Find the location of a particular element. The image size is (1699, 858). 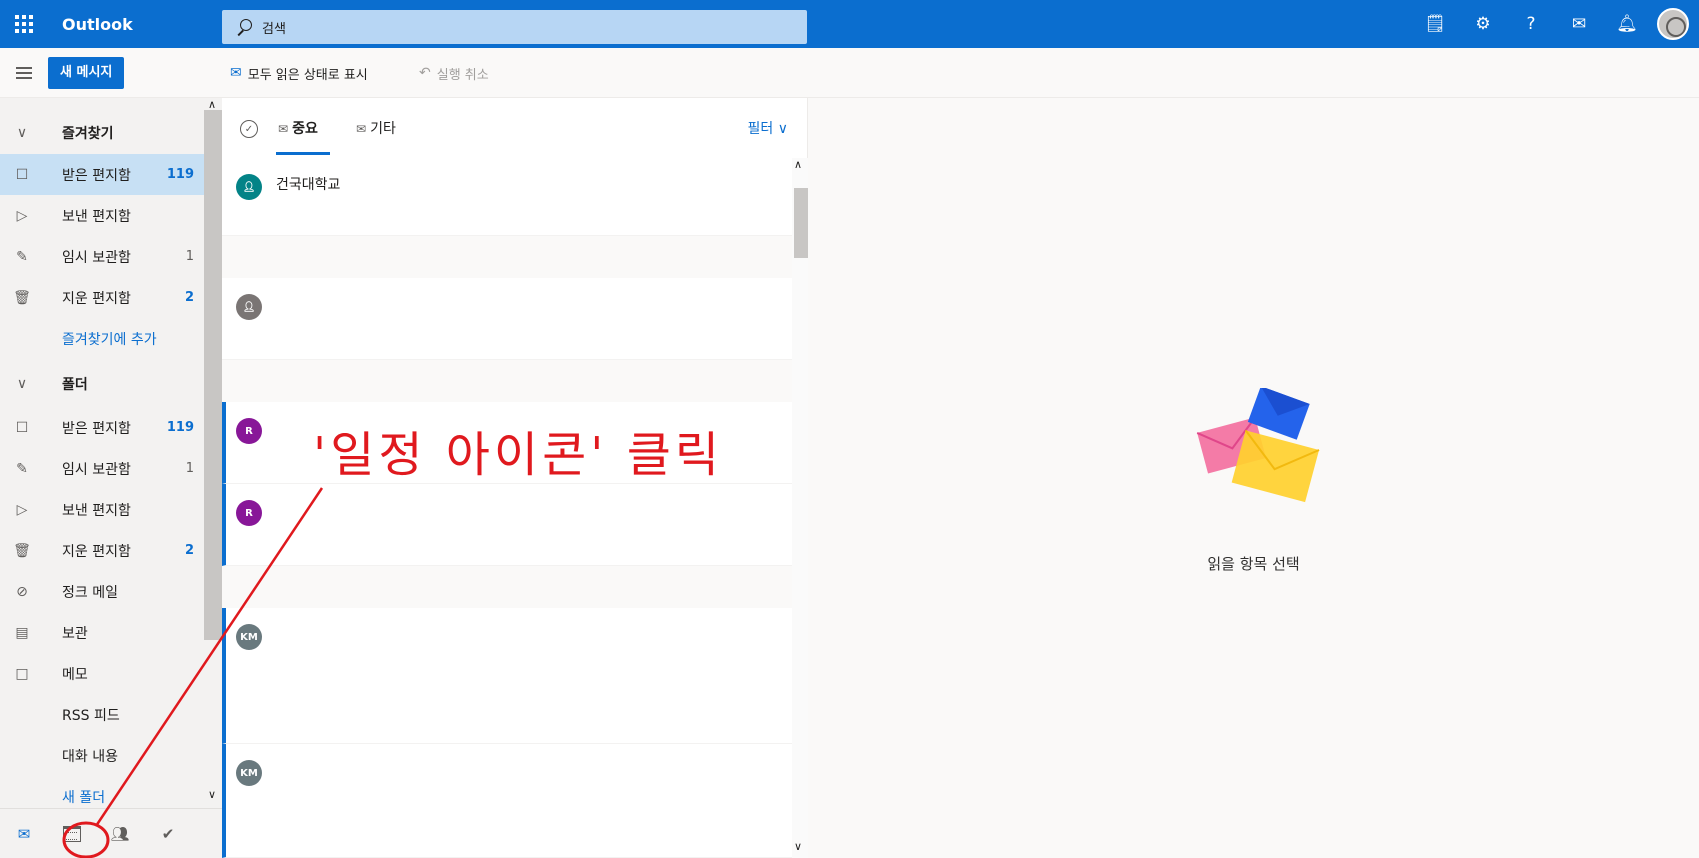

message-item: 👤︎ is located at coordinates (507, 319).